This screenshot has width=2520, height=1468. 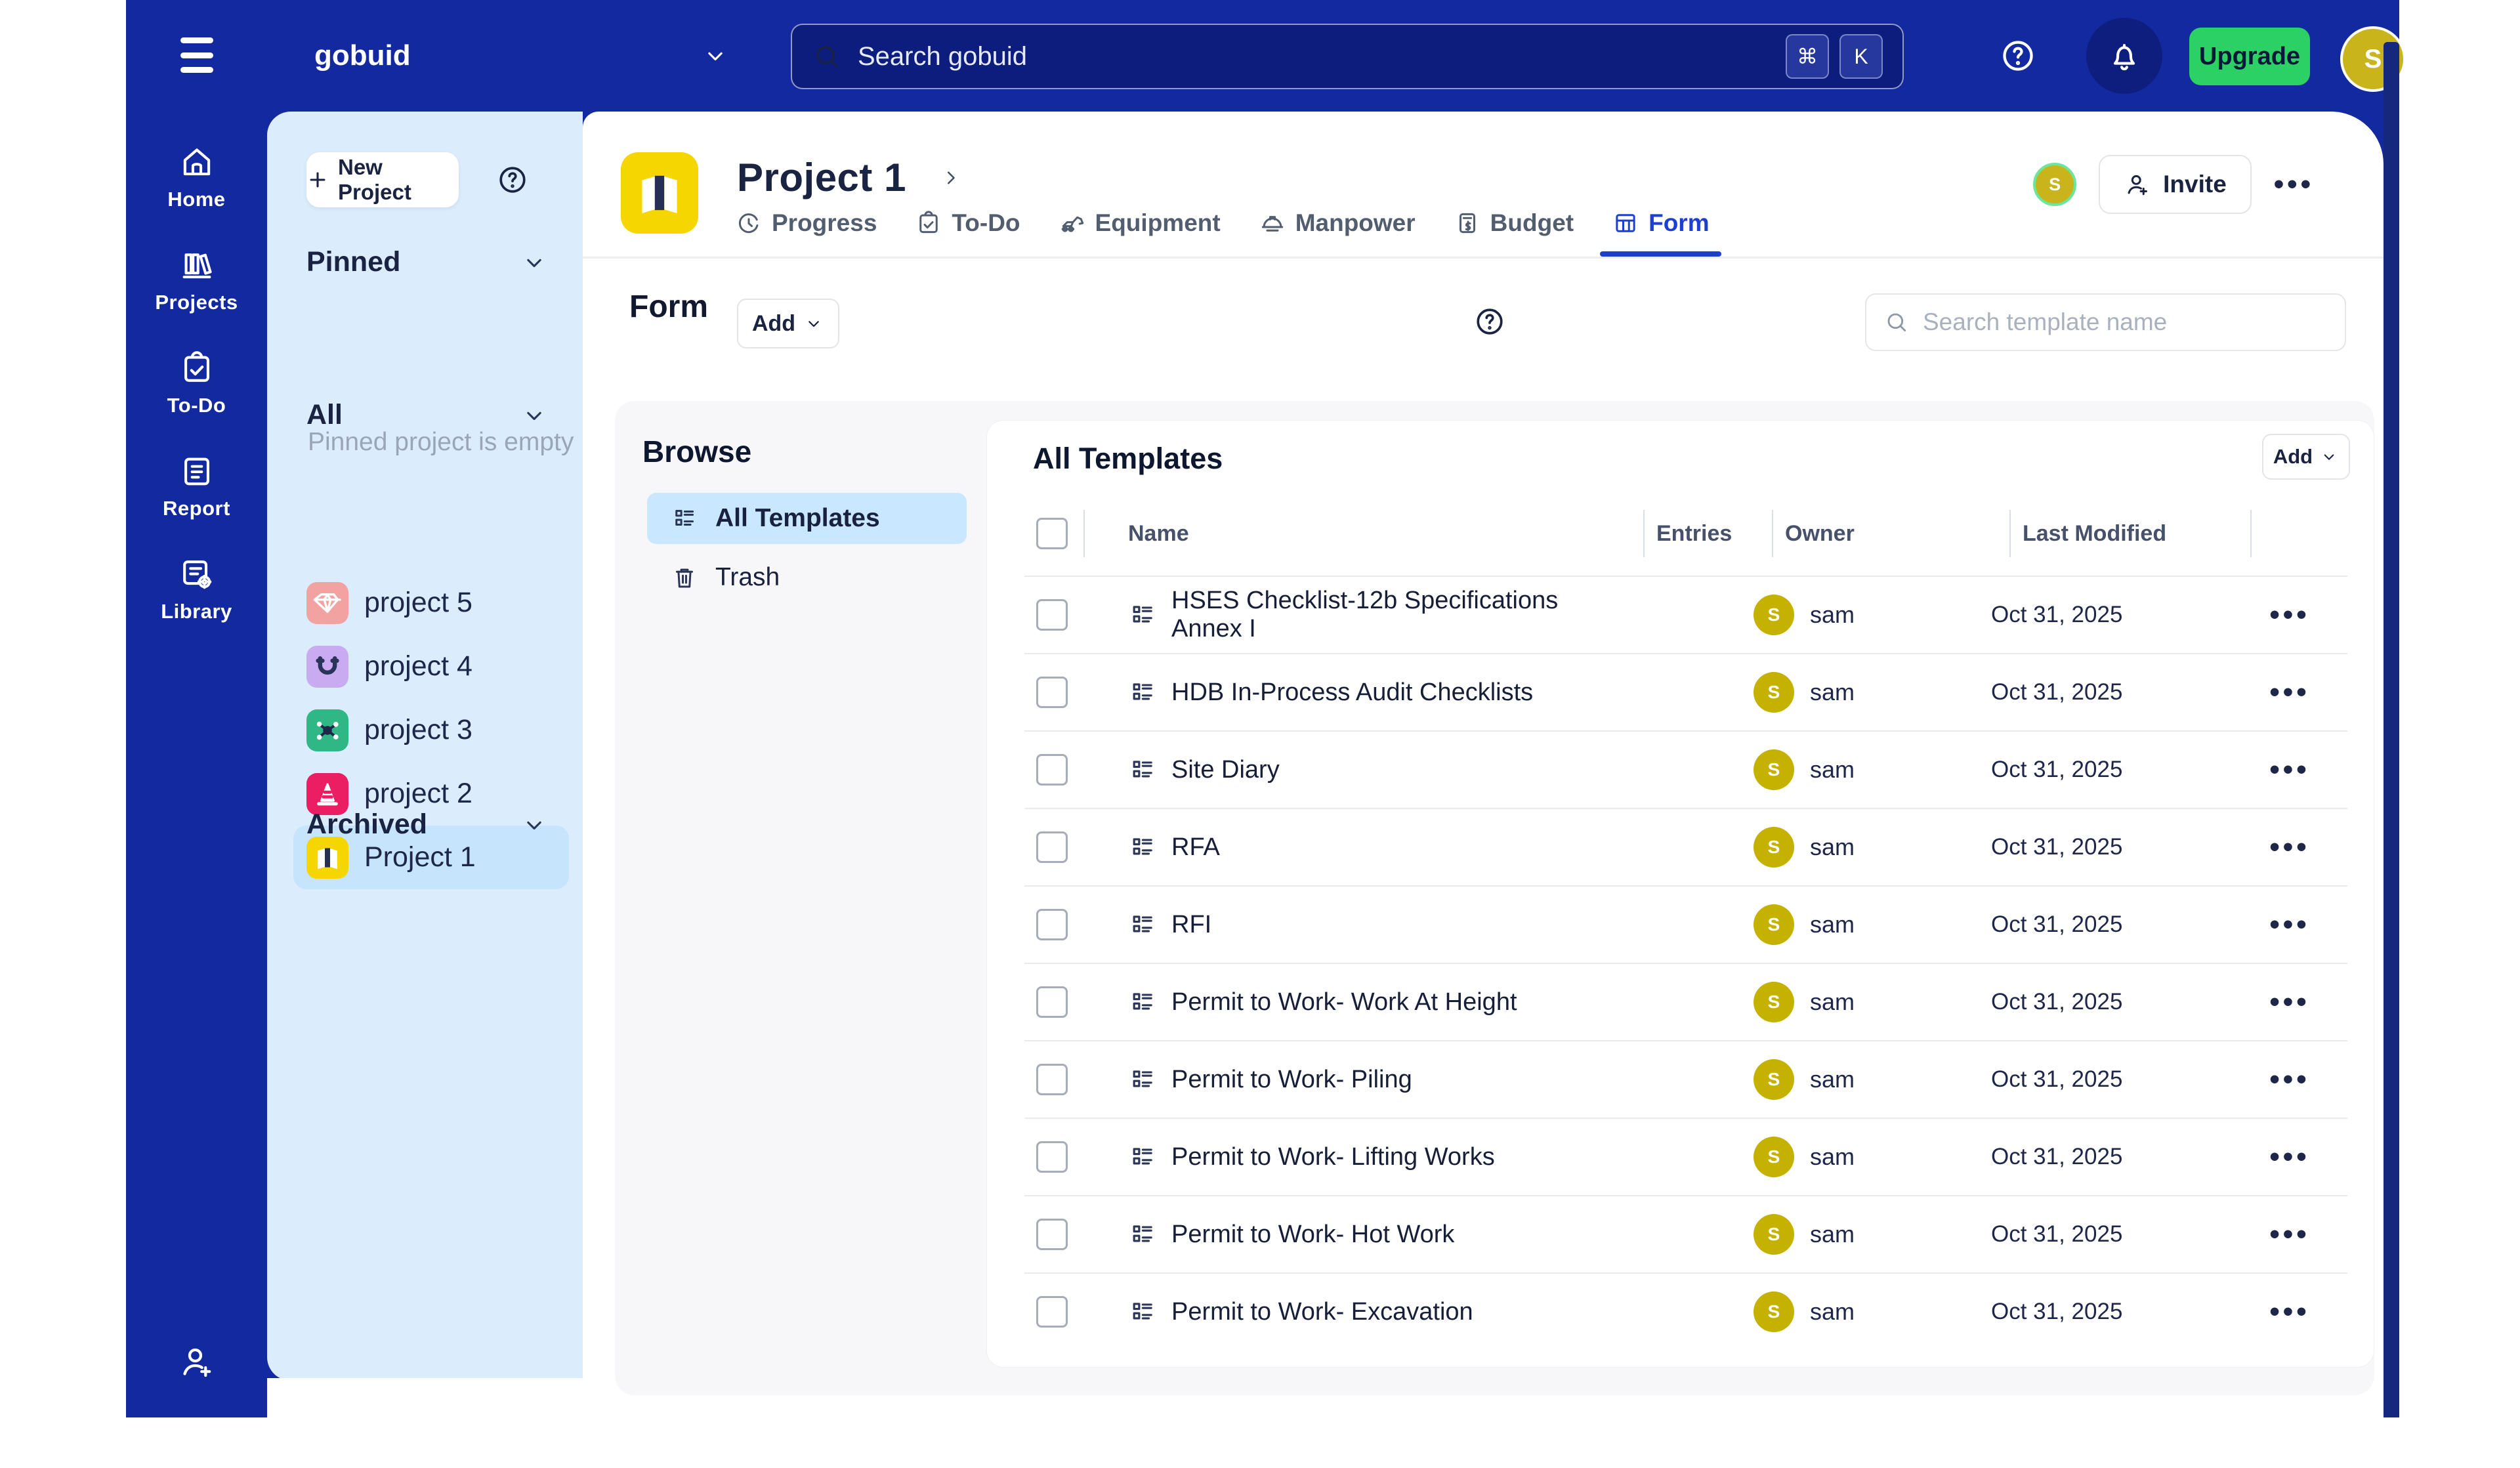 I want to click on invite-button: Invite, so click(x=2175, y=185).